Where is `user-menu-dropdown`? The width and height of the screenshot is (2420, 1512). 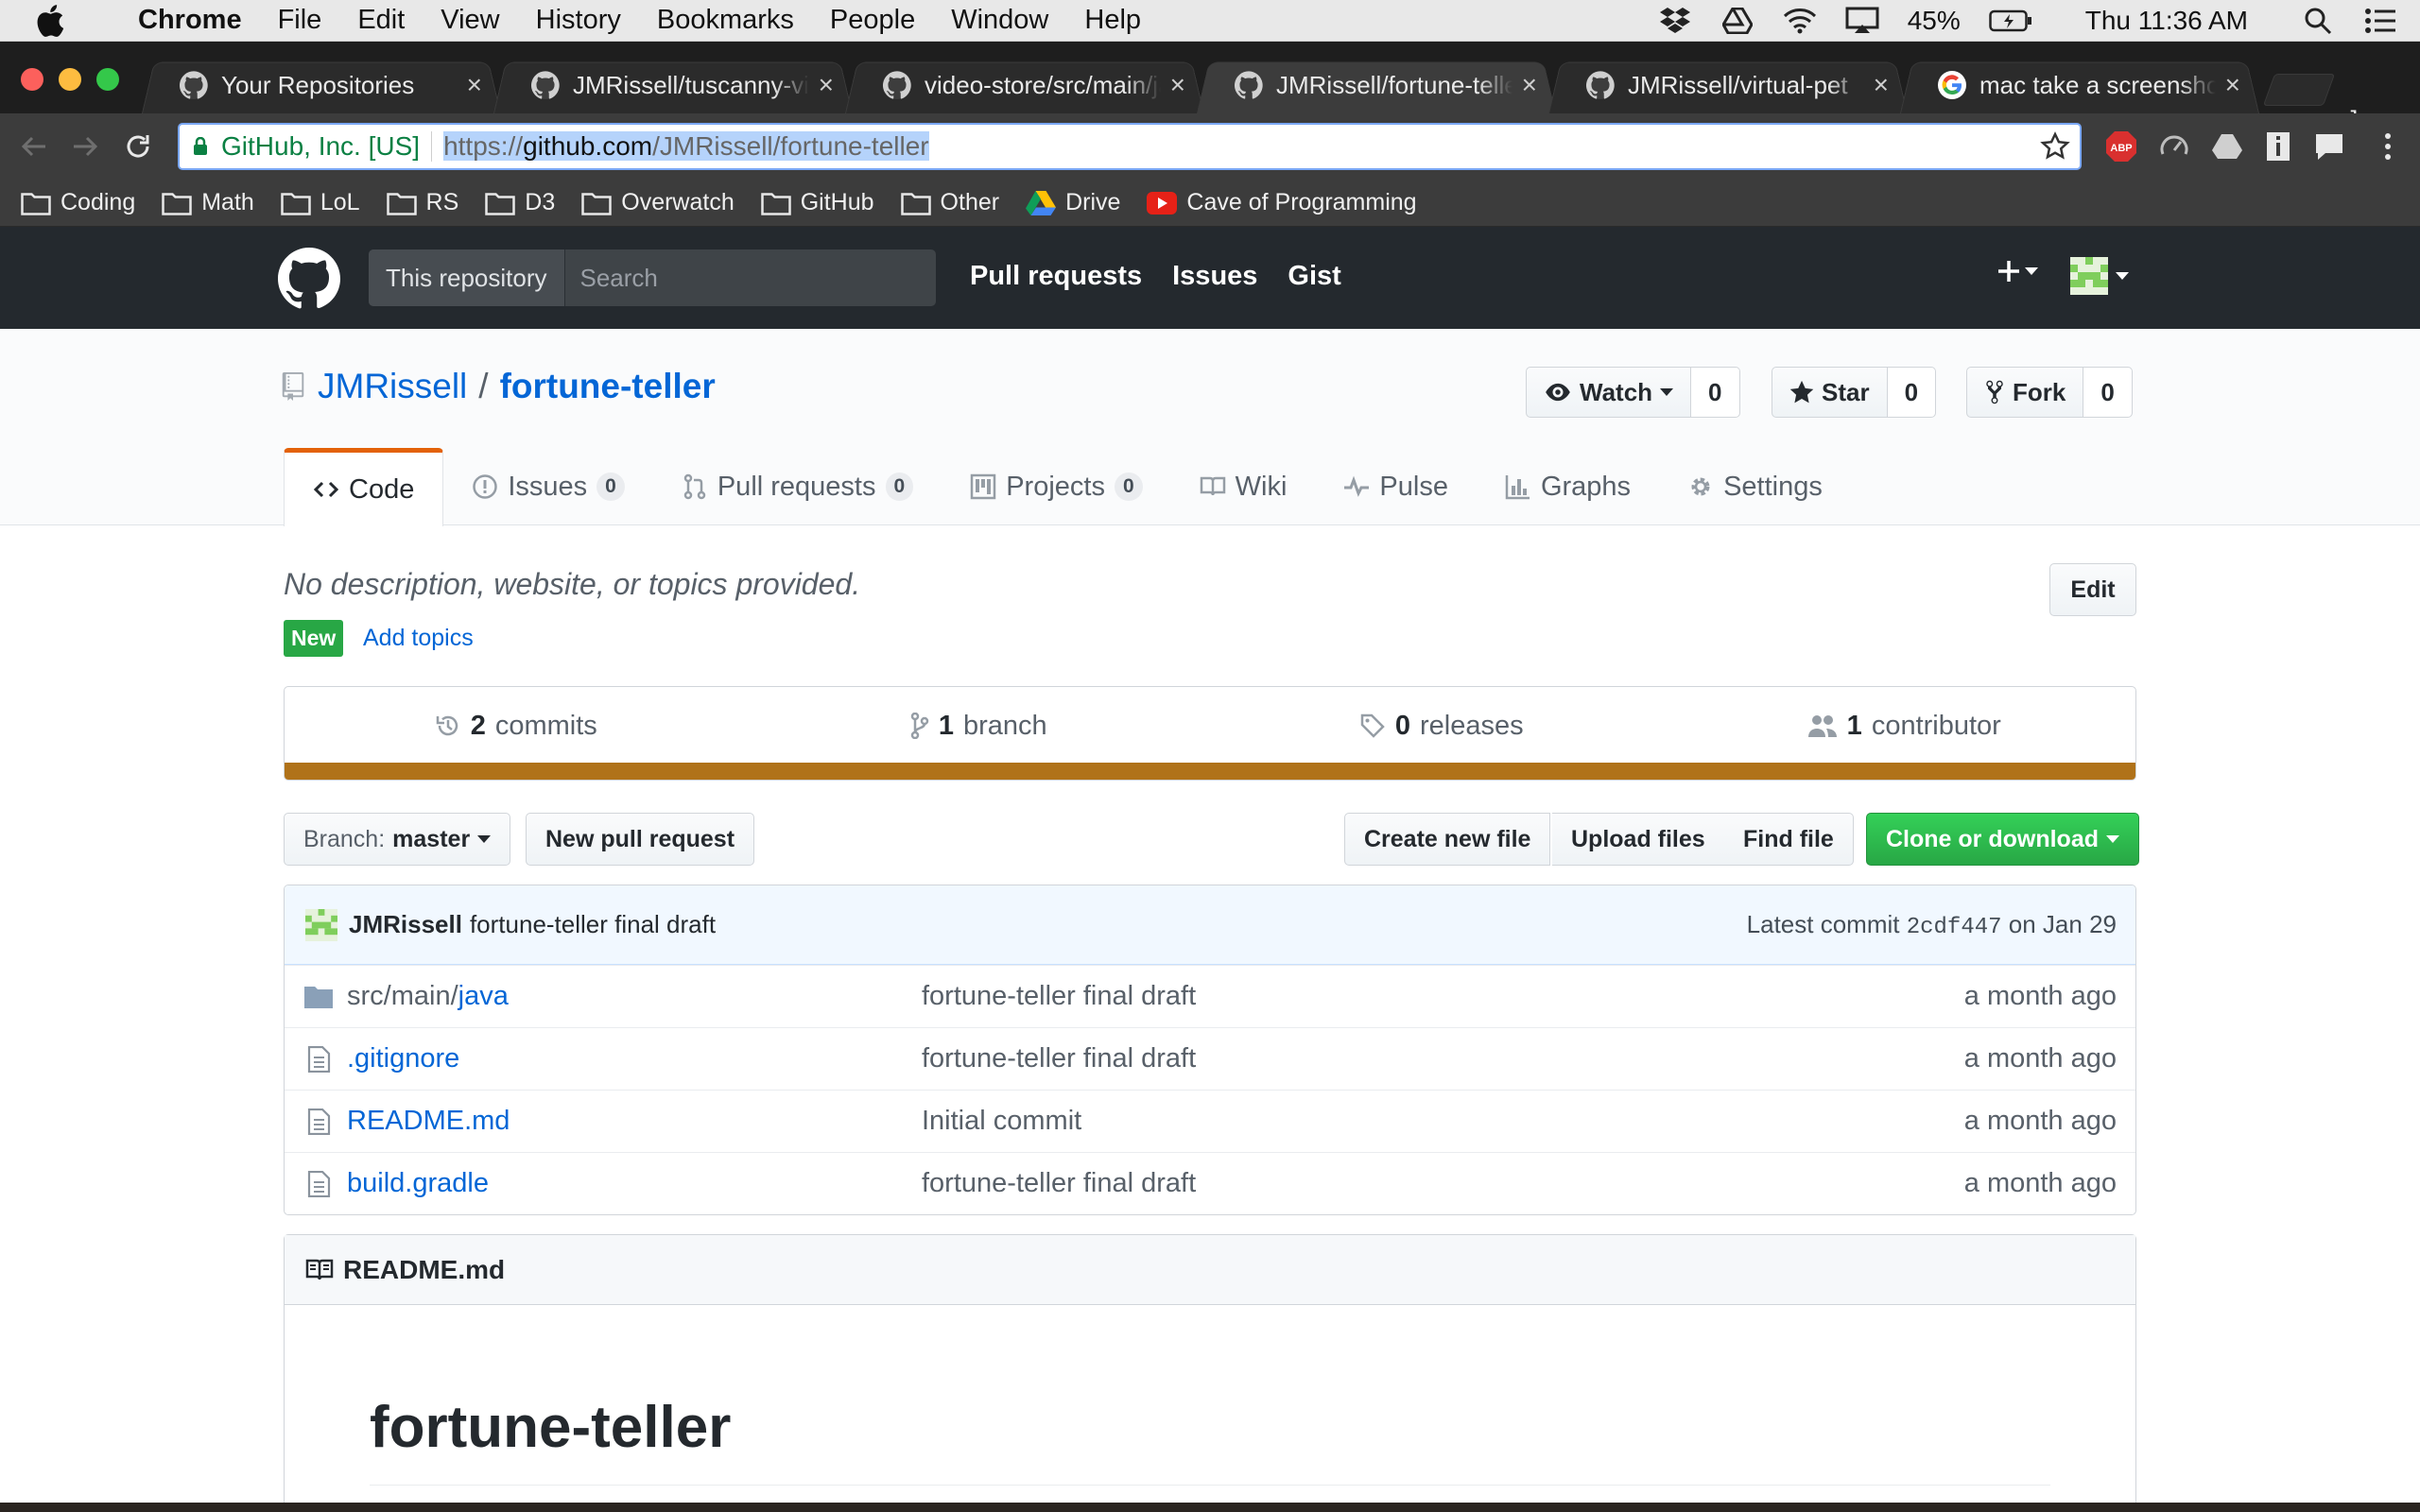
user-menu-dropdown is located at coordinates (2099, 276).